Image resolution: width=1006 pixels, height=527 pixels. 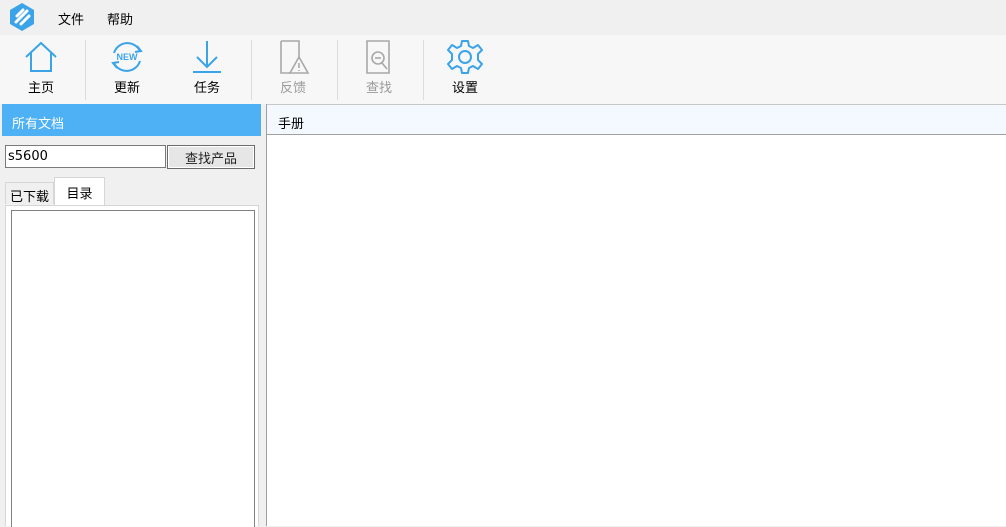 I want to click on catalog-tree, so click(x=133, y=368).